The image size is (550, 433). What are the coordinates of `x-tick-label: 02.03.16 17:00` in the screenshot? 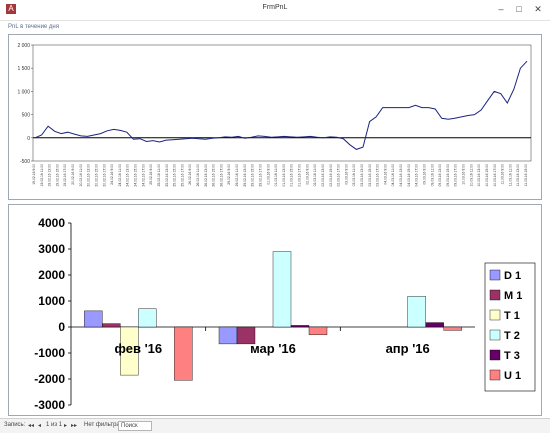 It's located at (339, 175).